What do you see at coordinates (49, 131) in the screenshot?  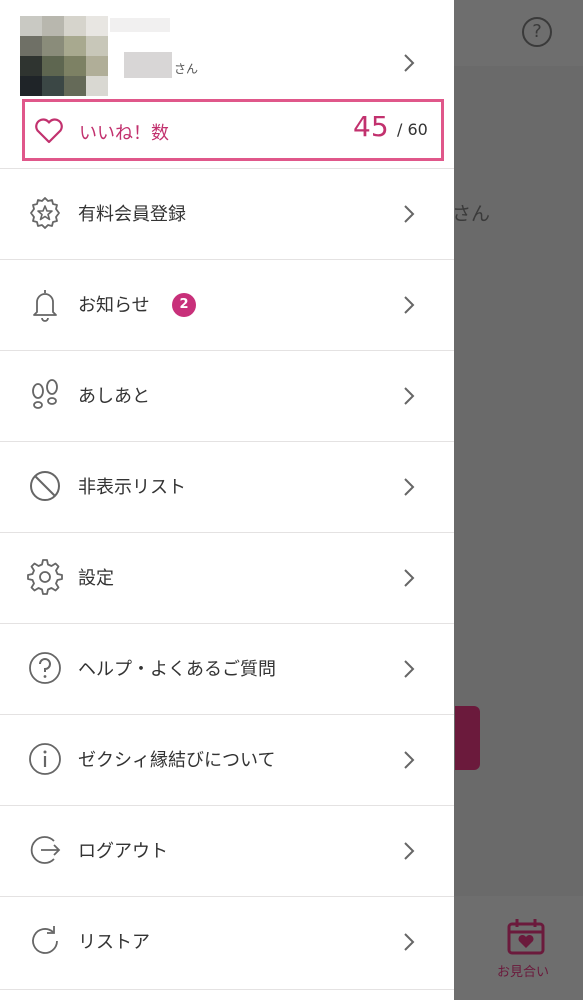 I see `heart-icon` at bounding box center [49, 131].